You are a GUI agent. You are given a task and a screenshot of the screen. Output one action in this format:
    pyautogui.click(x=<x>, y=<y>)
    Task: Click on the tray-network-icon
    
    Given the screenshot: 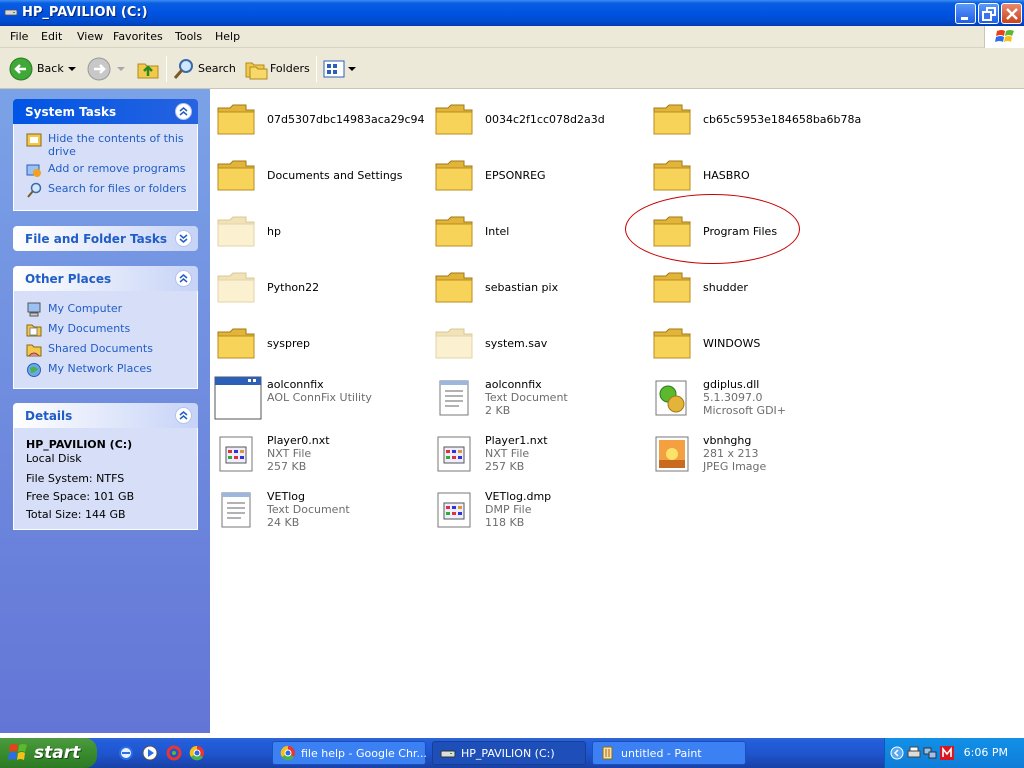 What is the action you would take?
    pyautogui.click(x=930, y=753)
    